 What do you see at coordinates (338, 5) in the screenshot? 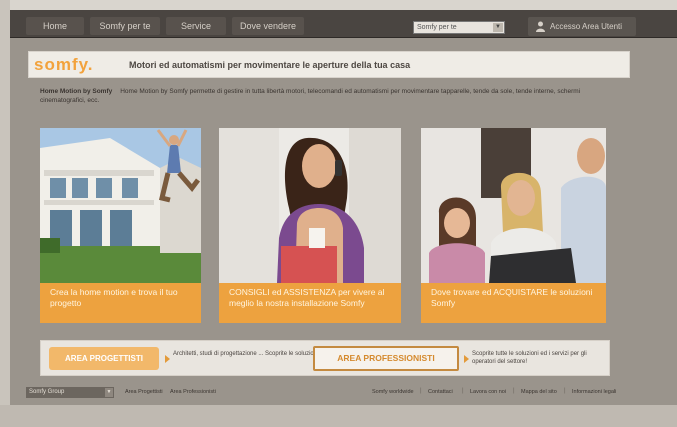
I see `screen-bezel-top` at bounding box center [338, 5].